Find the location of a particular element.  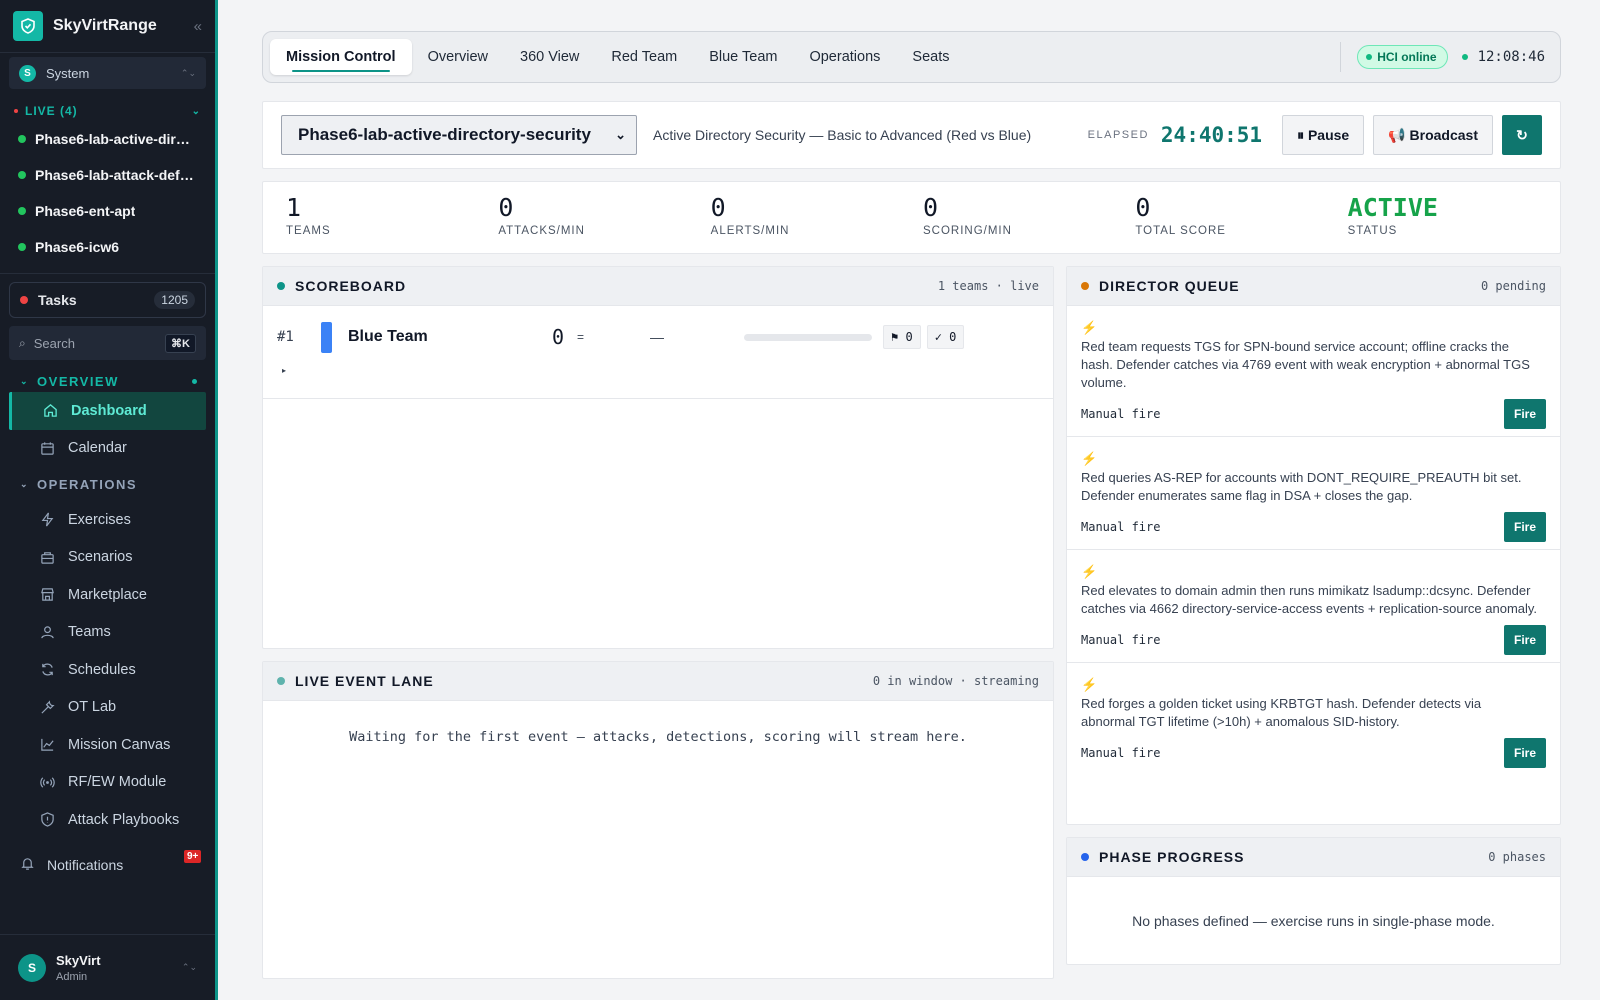

elapsed-label: ELAPSED is located at coordinates (1118, 135).